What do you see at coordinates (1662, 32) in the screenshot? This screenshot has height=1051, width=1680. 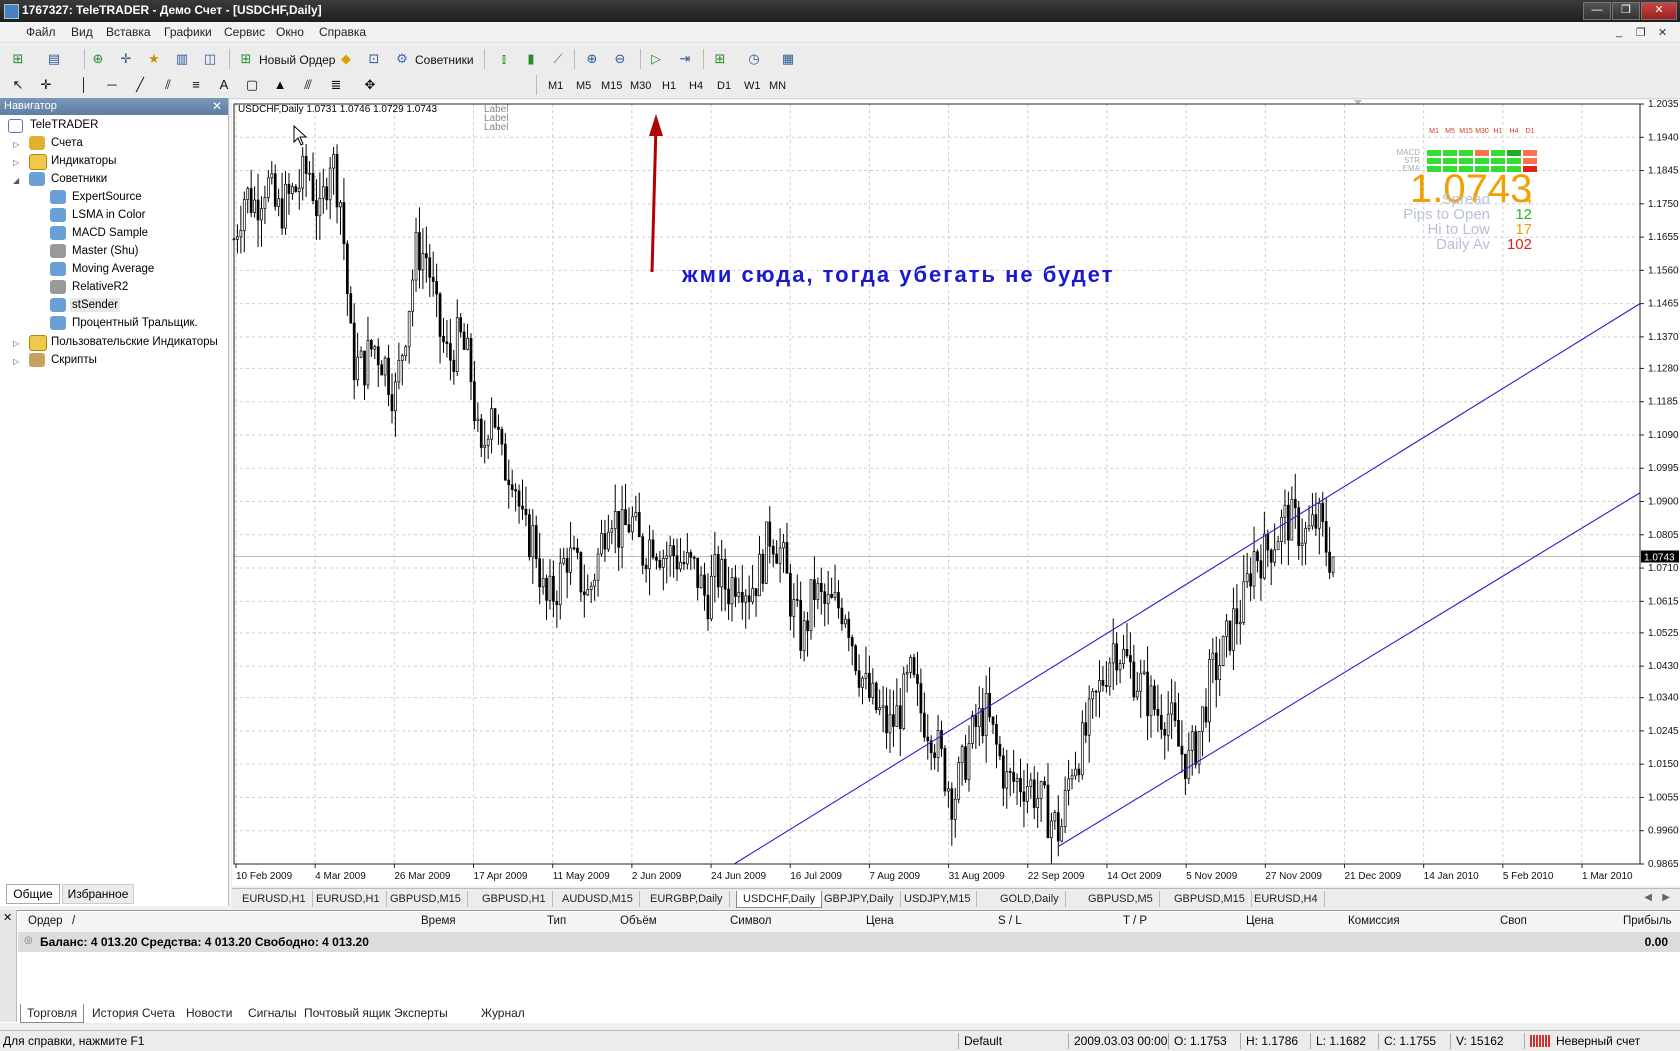 I see `mdi-close-icon: ✕` at bounding box center [1662, 32].